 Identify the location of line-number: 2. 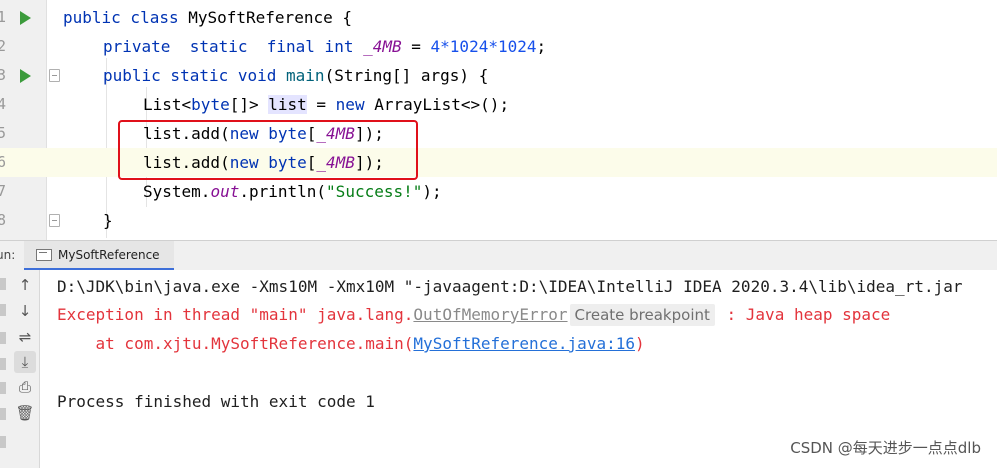
(3, 46).